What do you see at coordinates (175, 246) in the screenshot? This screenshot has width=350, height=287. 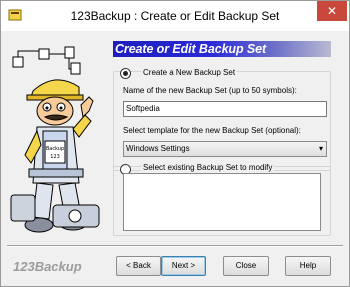 I see `footer-divider` at bounding box center [175, 246].